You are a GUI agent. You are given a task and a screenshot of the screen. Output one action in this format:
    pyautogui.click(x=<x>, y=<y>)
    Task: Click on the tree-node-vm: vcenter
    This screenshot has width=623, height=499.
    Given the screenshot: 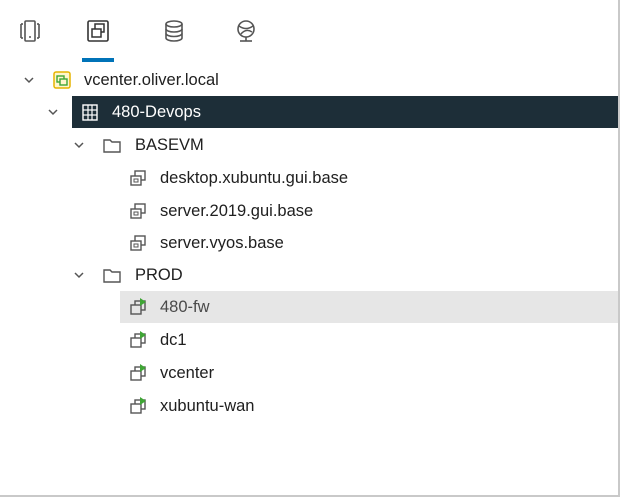 What is the action you would take?
    pyautogui.click(x=309, y=373)
    